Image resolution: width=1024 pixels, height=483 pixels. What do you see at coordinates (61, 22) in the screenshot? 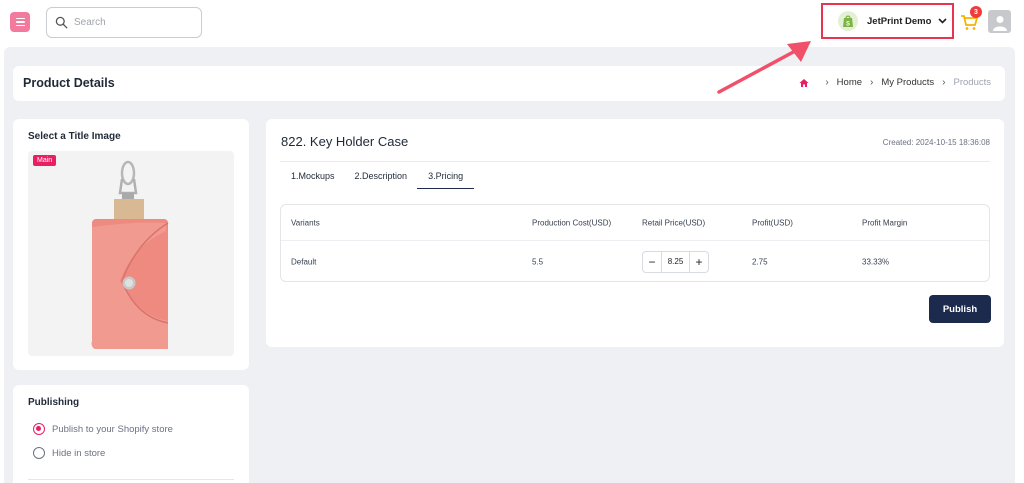
I see `search-icon` at bounding box center [61, 22].